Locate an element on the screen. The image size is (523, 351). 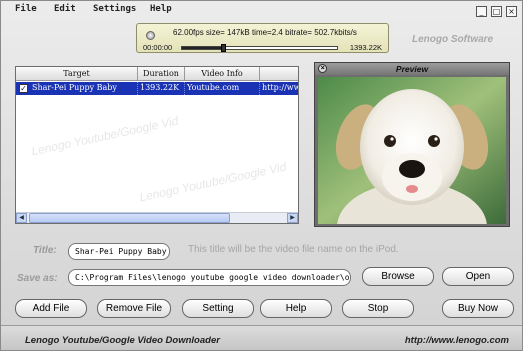
list-header: Target Duration Video Info is located at coordinates (157, 74).